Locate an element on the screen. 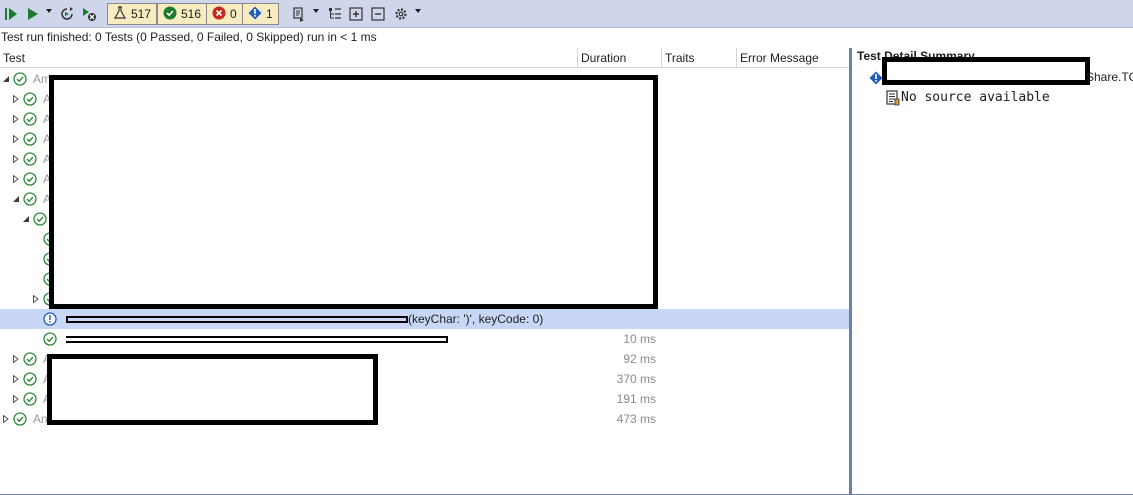 This screenshot has height=495, width=1133. collapse-all-icon is located at coordinates (378, 14).